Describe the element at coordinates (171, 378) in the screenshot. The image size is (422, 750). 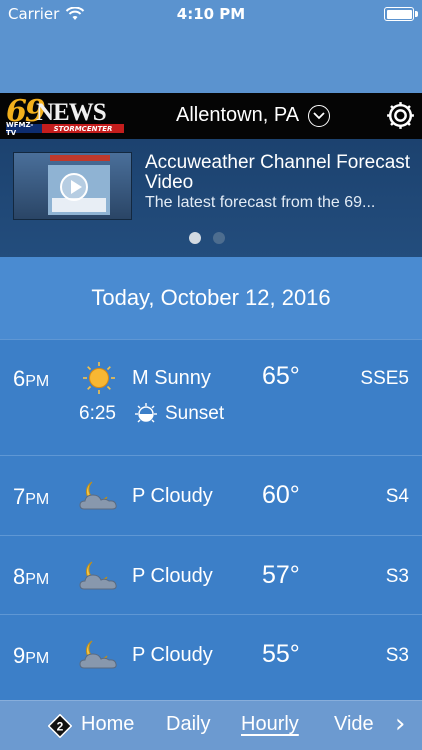
I see `hour-condition: M Sunny` at that location.